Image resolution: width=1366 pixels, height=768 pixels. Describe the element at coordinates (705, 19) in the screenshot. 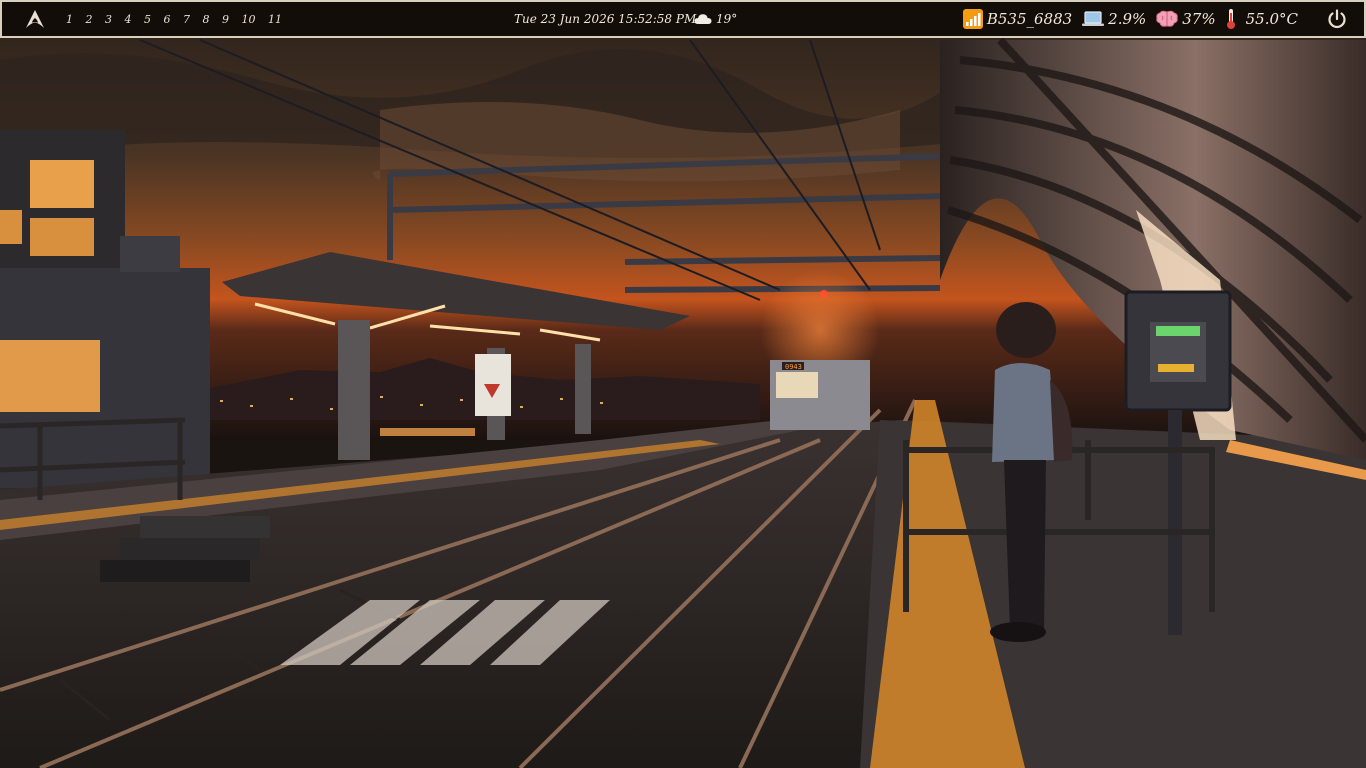

I see `cloud-icon` at that location.